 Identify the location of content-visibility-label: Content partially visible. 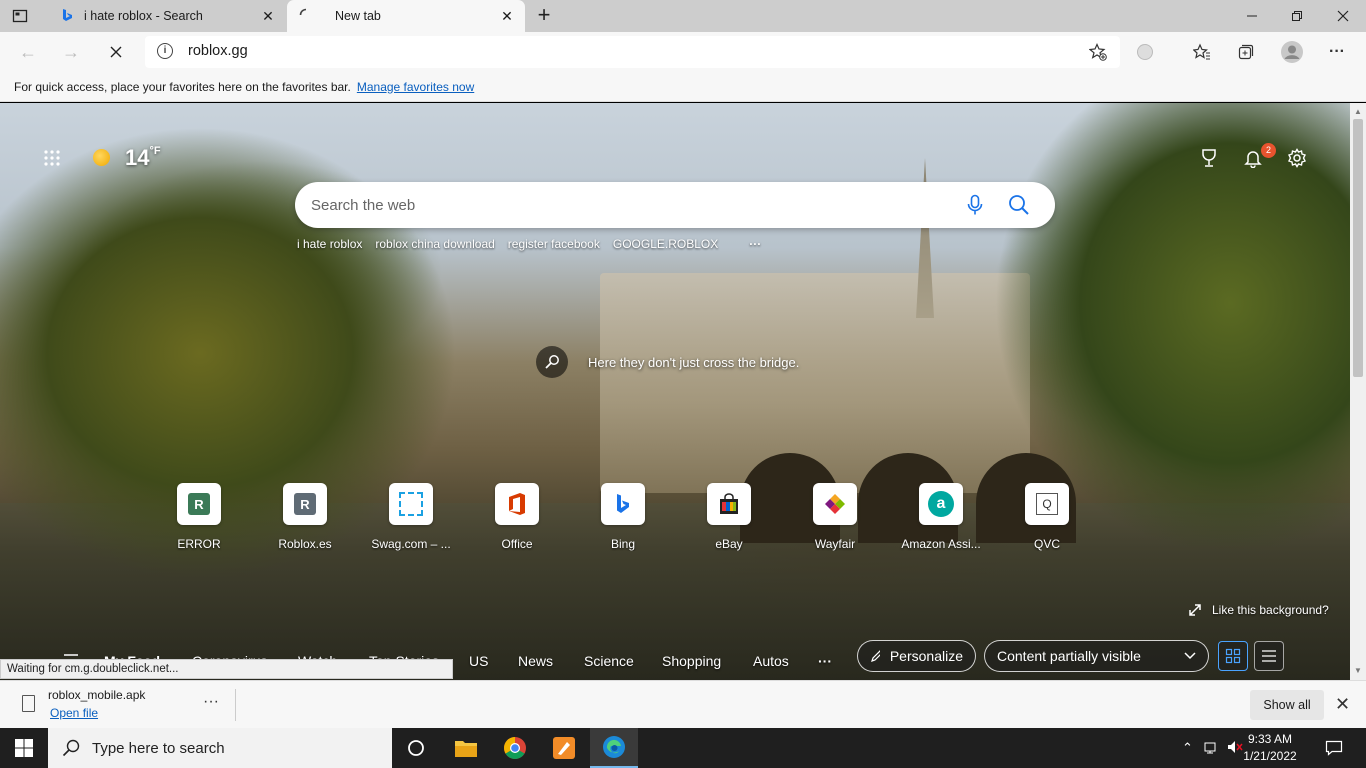
(1069, 656).